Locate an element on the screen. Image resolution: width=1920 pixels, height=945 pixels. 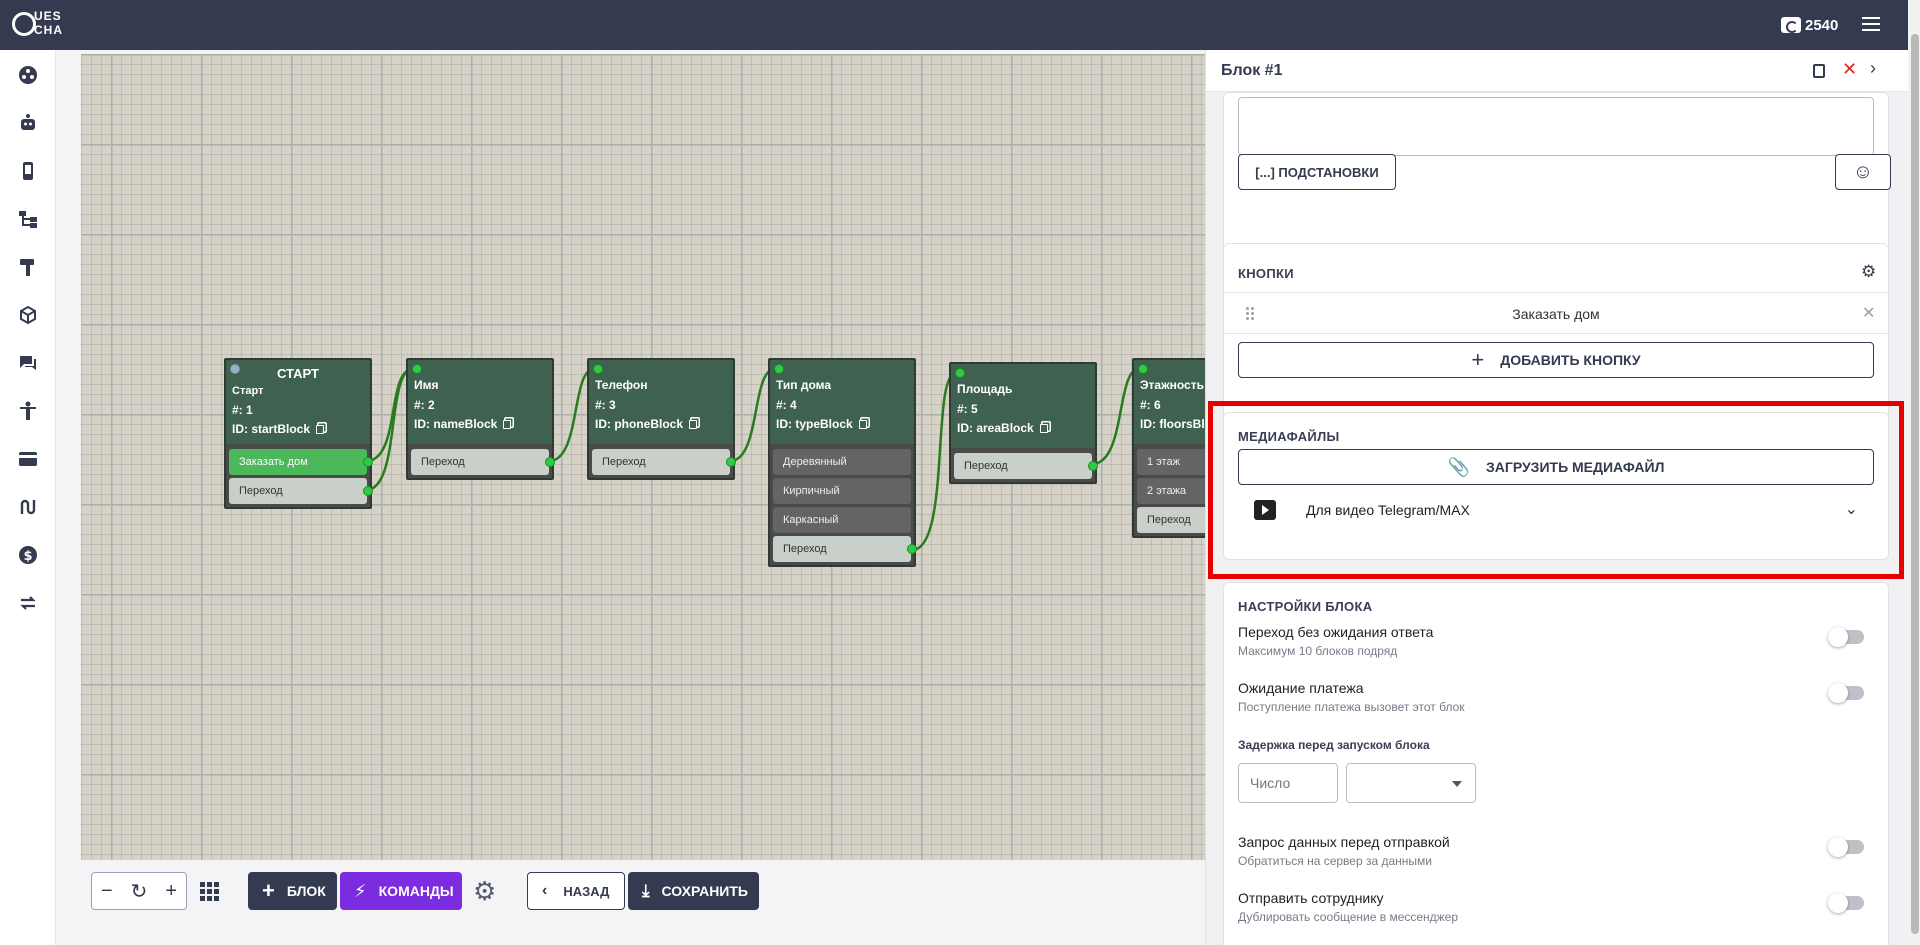
substitutions-button: [...] ПОДСТАНОВКИ is located at coordinates (1317, 172).